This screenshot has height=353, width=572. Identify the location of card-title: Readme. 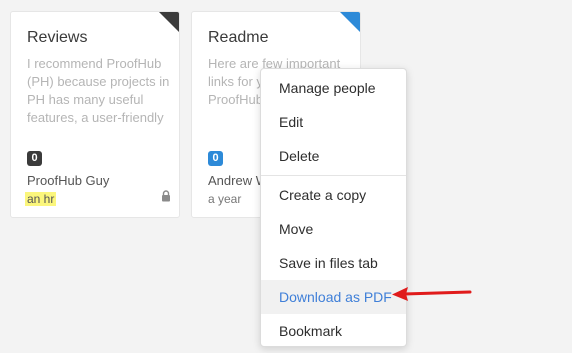
(238, 37).